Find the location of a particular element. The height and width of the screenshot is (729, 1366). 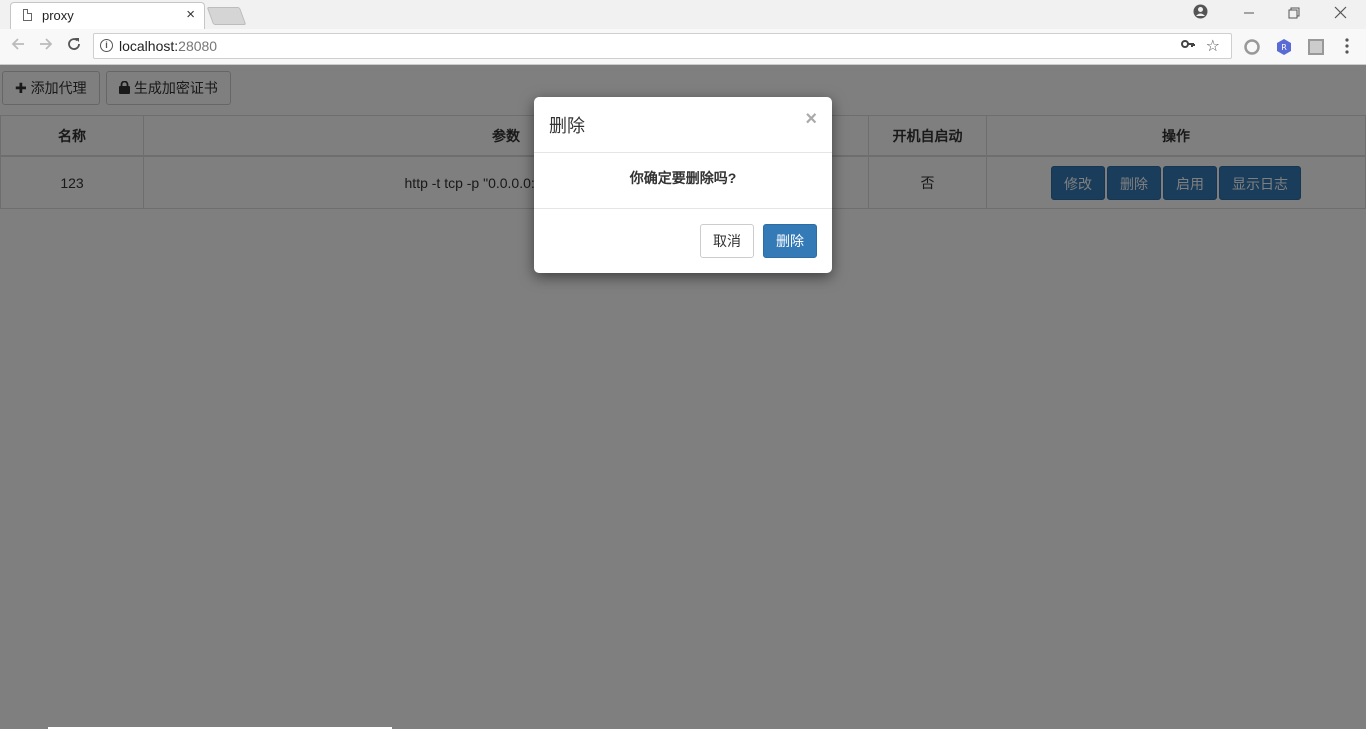

browser-toolbar: i localhost:28080 ☆ R is located at coordinates (683, 47).